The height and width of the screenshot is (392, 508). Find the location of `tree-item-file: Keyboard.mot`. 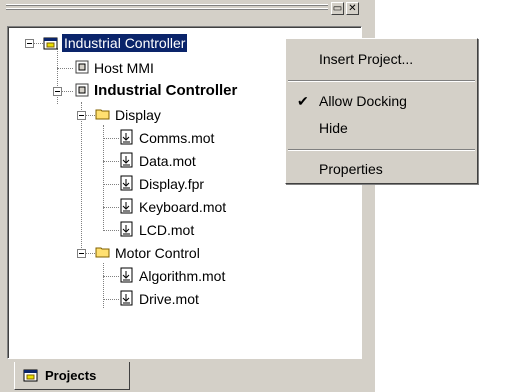

tree-item-file: Keyboard.mot is located at coordinates (182, 207).